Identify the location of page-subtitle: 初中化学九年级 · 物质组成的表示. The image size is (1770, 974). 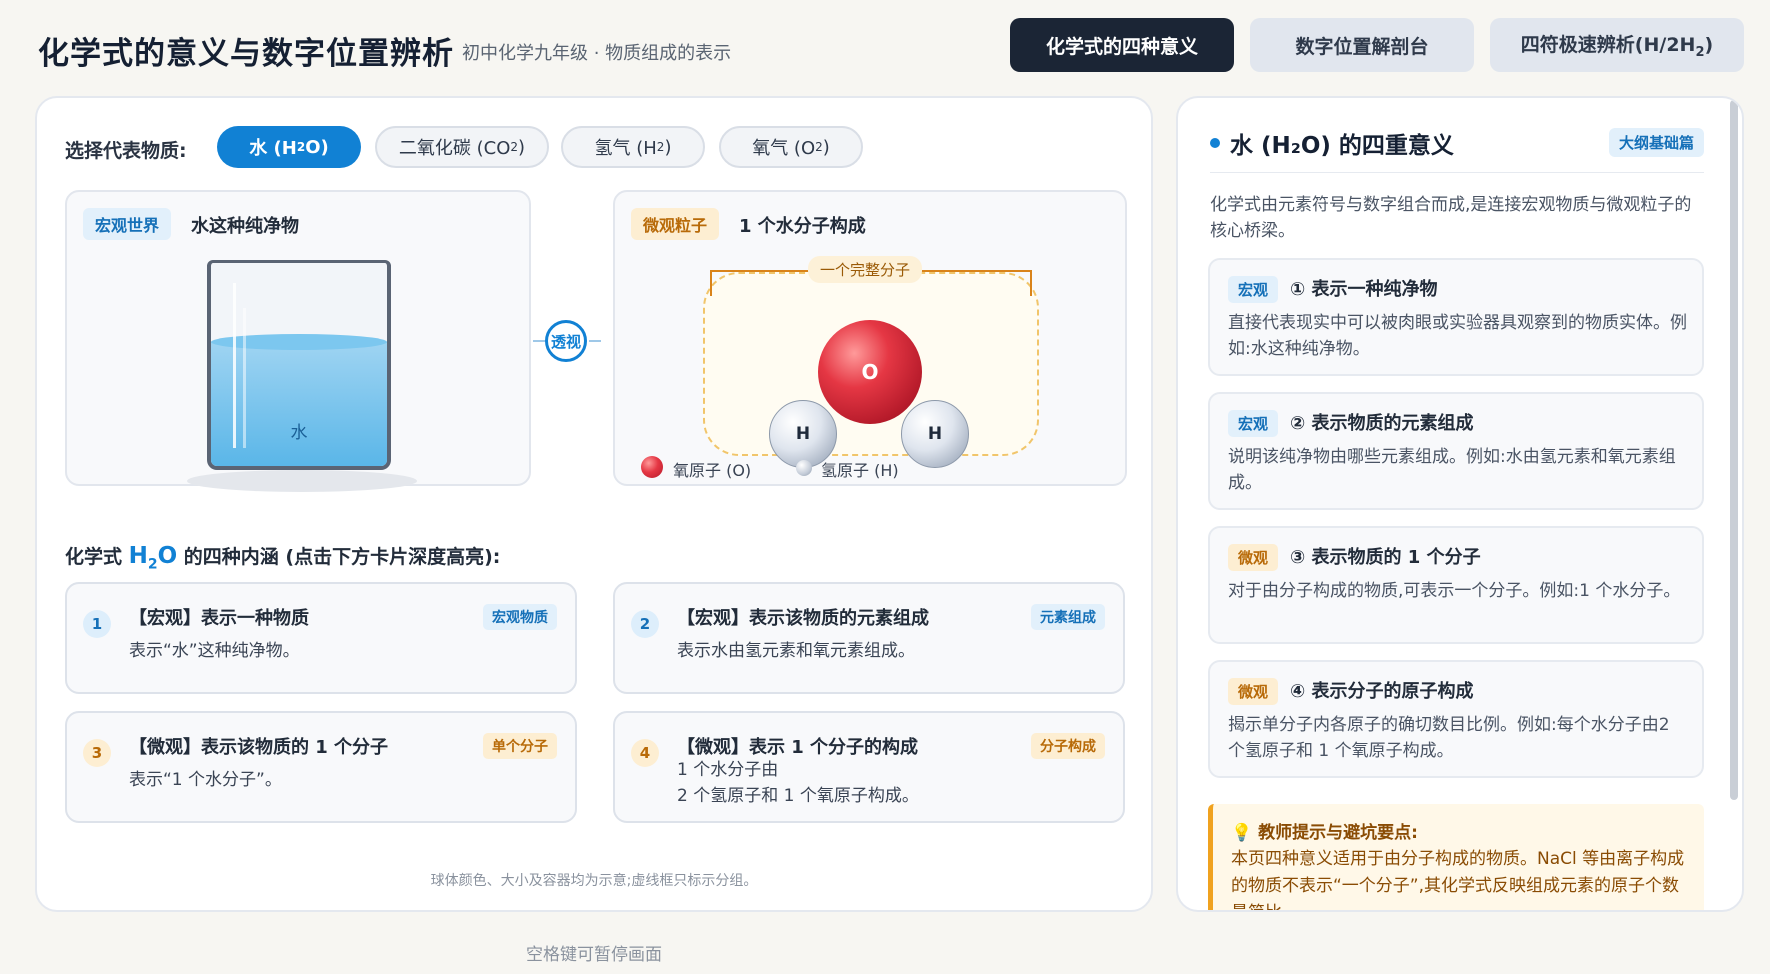
(597, 53).